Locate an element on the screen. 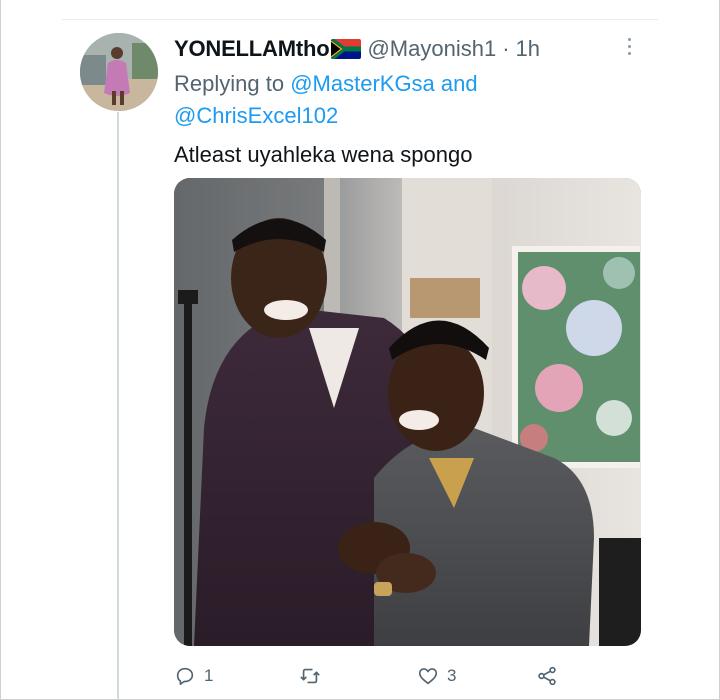 The image size is (720, 700). like-count: 3 is located at coordinates (452, 675).